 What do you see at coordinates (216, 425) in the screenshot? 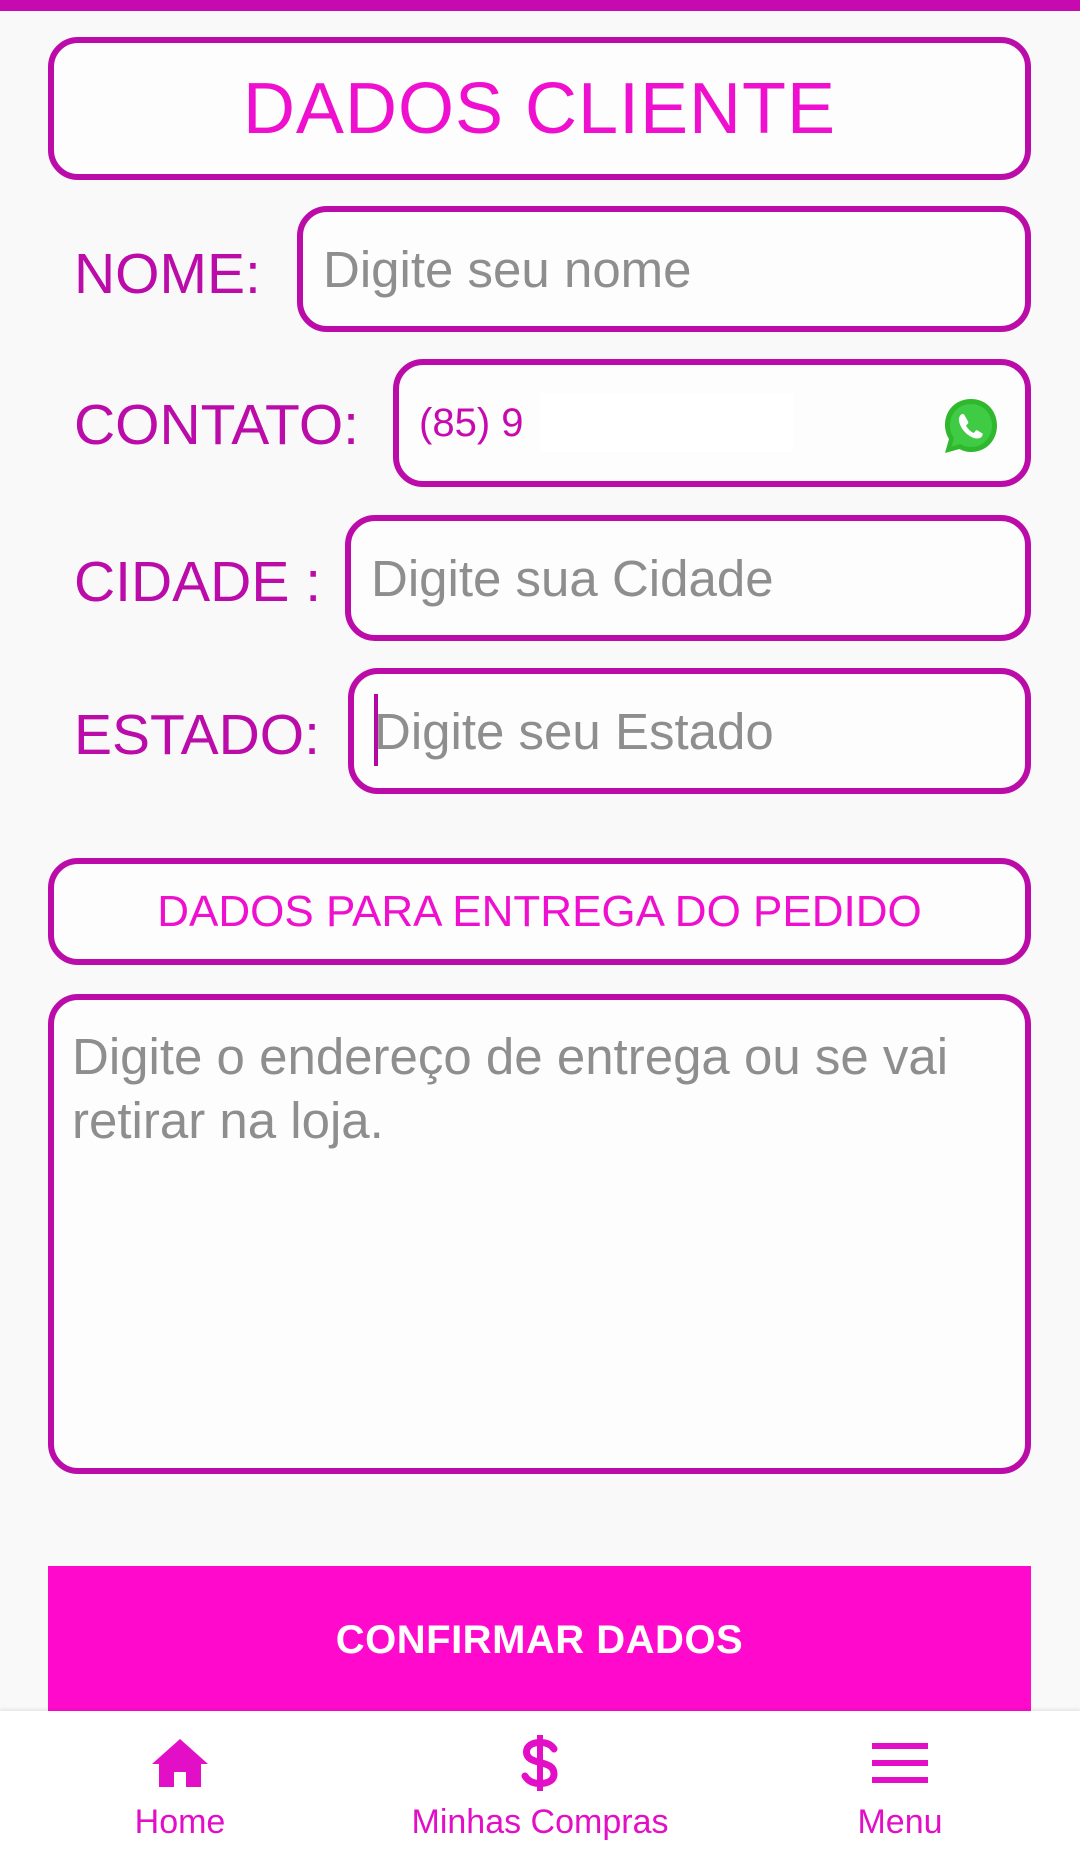
I see `contato-label: CONTATO:` at bounding box center [216, 425].